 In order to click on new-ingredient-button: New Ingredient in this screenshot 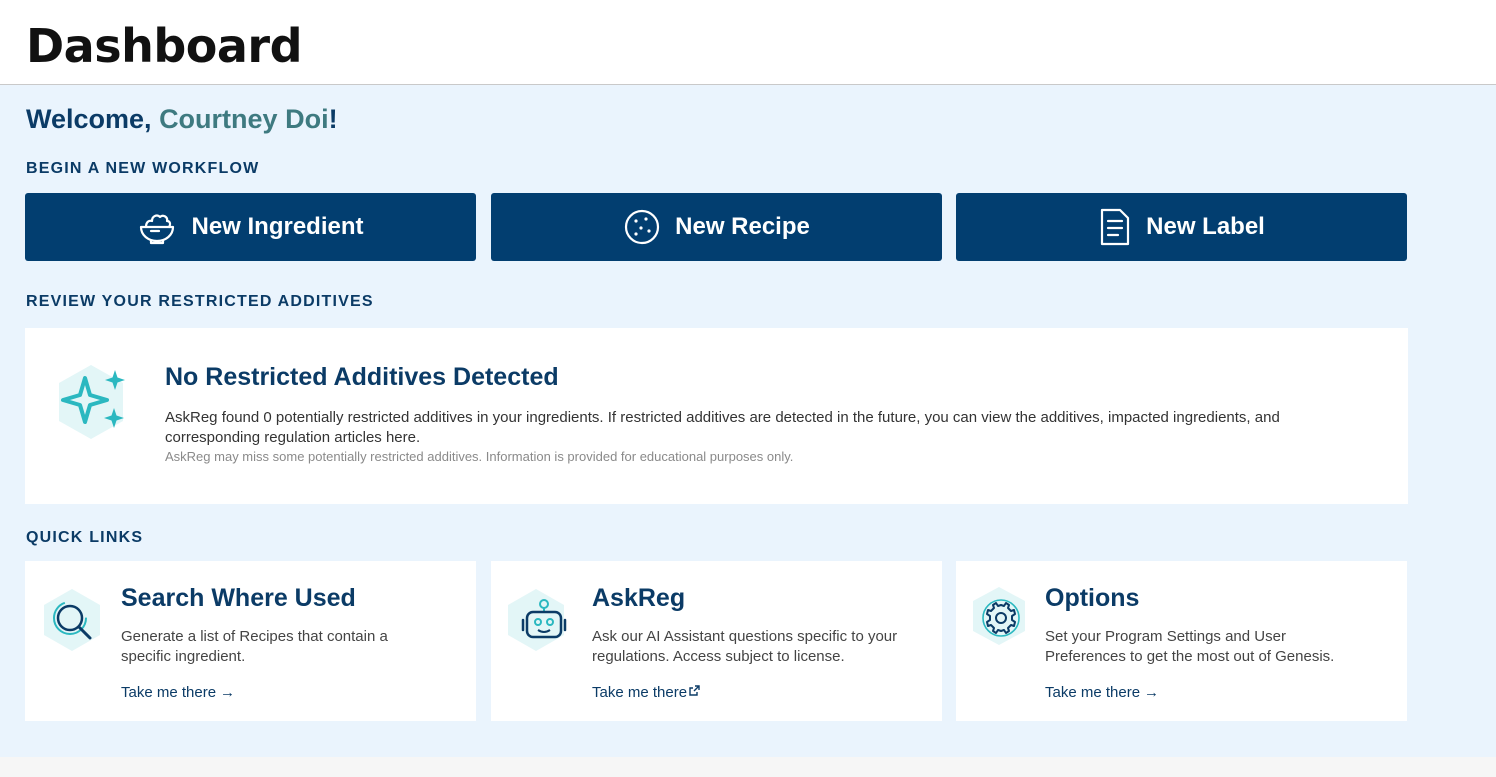, I will do `click(250, 227)`.